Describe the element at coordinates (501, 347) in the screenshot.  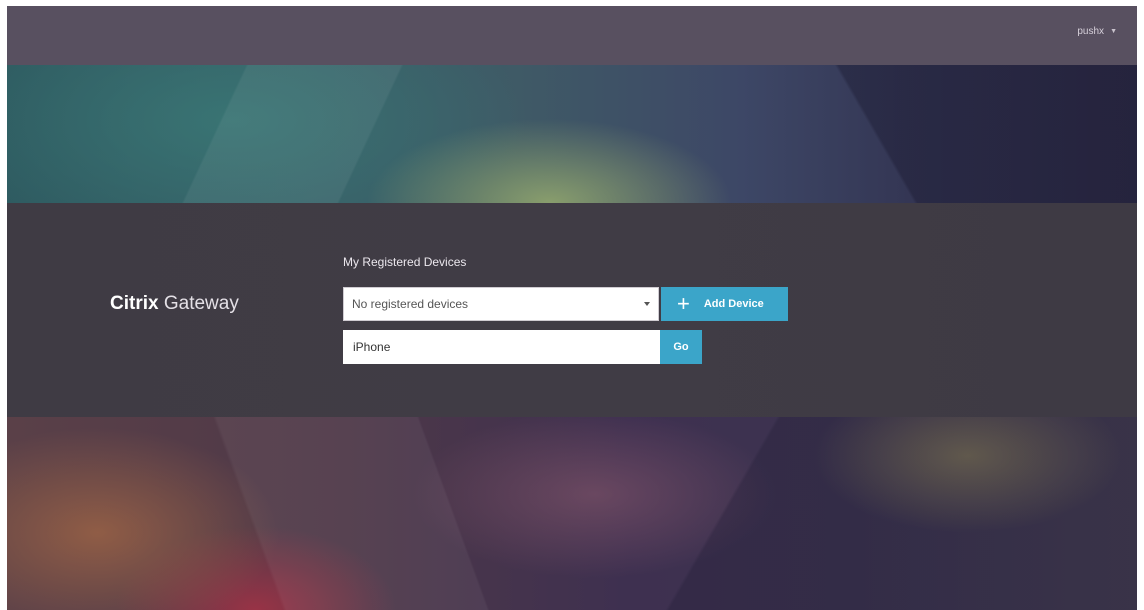
I see `device-name-input` at that location.